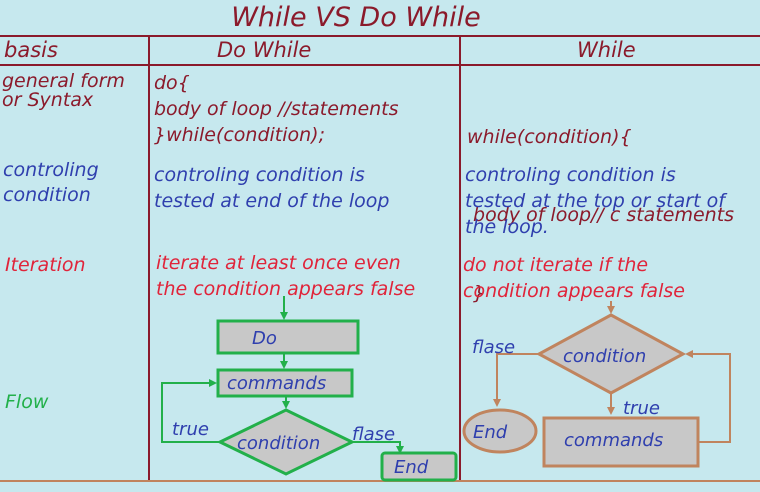 The width and height of the screenshot is (760, 492). Describe the element at coordinates (276, 383) in the screenshot. I see `dw-commands-text: commands` at that location.